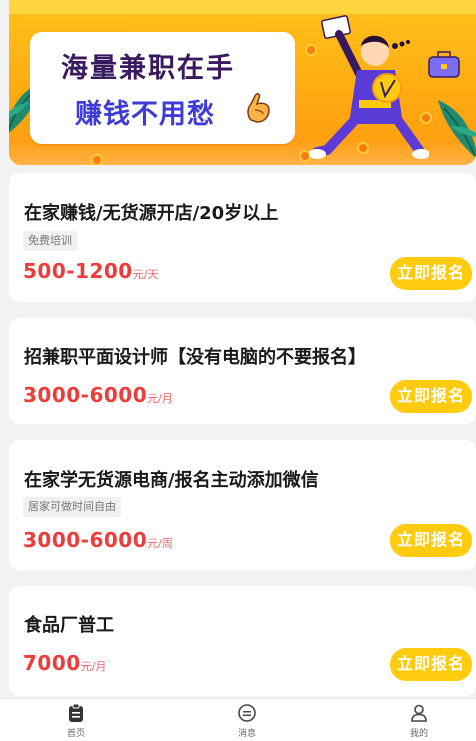 The width and height of the screenshot is (476, 741). Describe the element at coordinates (258, 108) in the screenshot. I see `hand-gesture-icon` at that location.